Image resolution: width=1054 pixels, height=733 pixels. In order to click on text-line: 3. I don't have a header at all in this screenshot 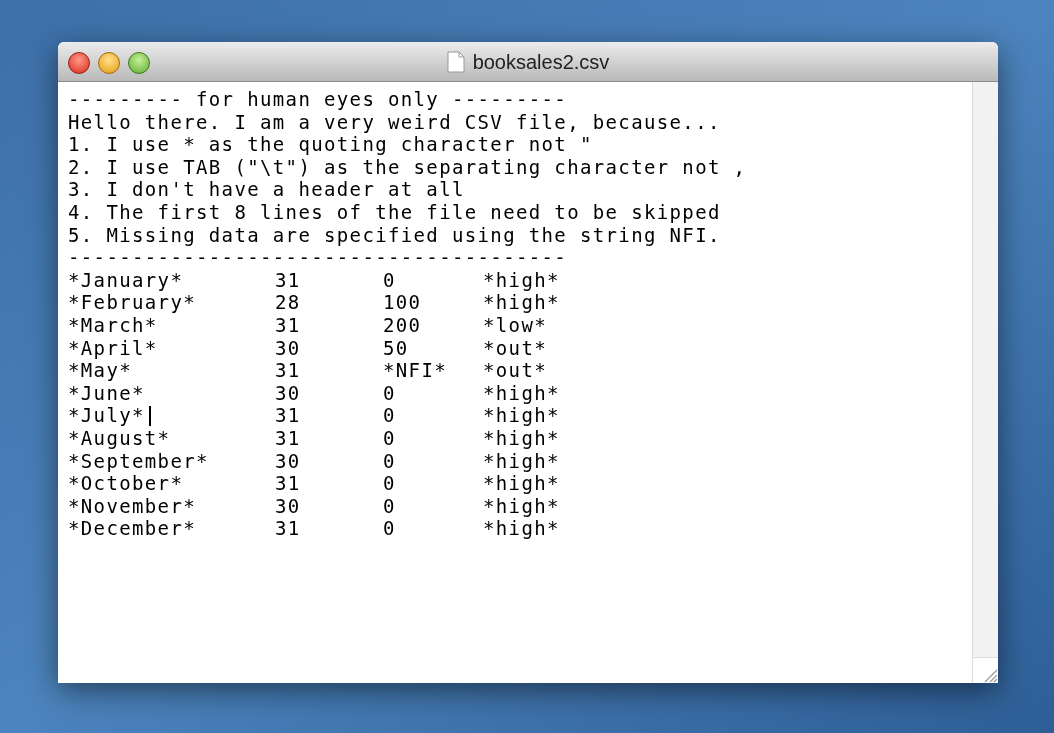, I will do `click(267, 189)`.